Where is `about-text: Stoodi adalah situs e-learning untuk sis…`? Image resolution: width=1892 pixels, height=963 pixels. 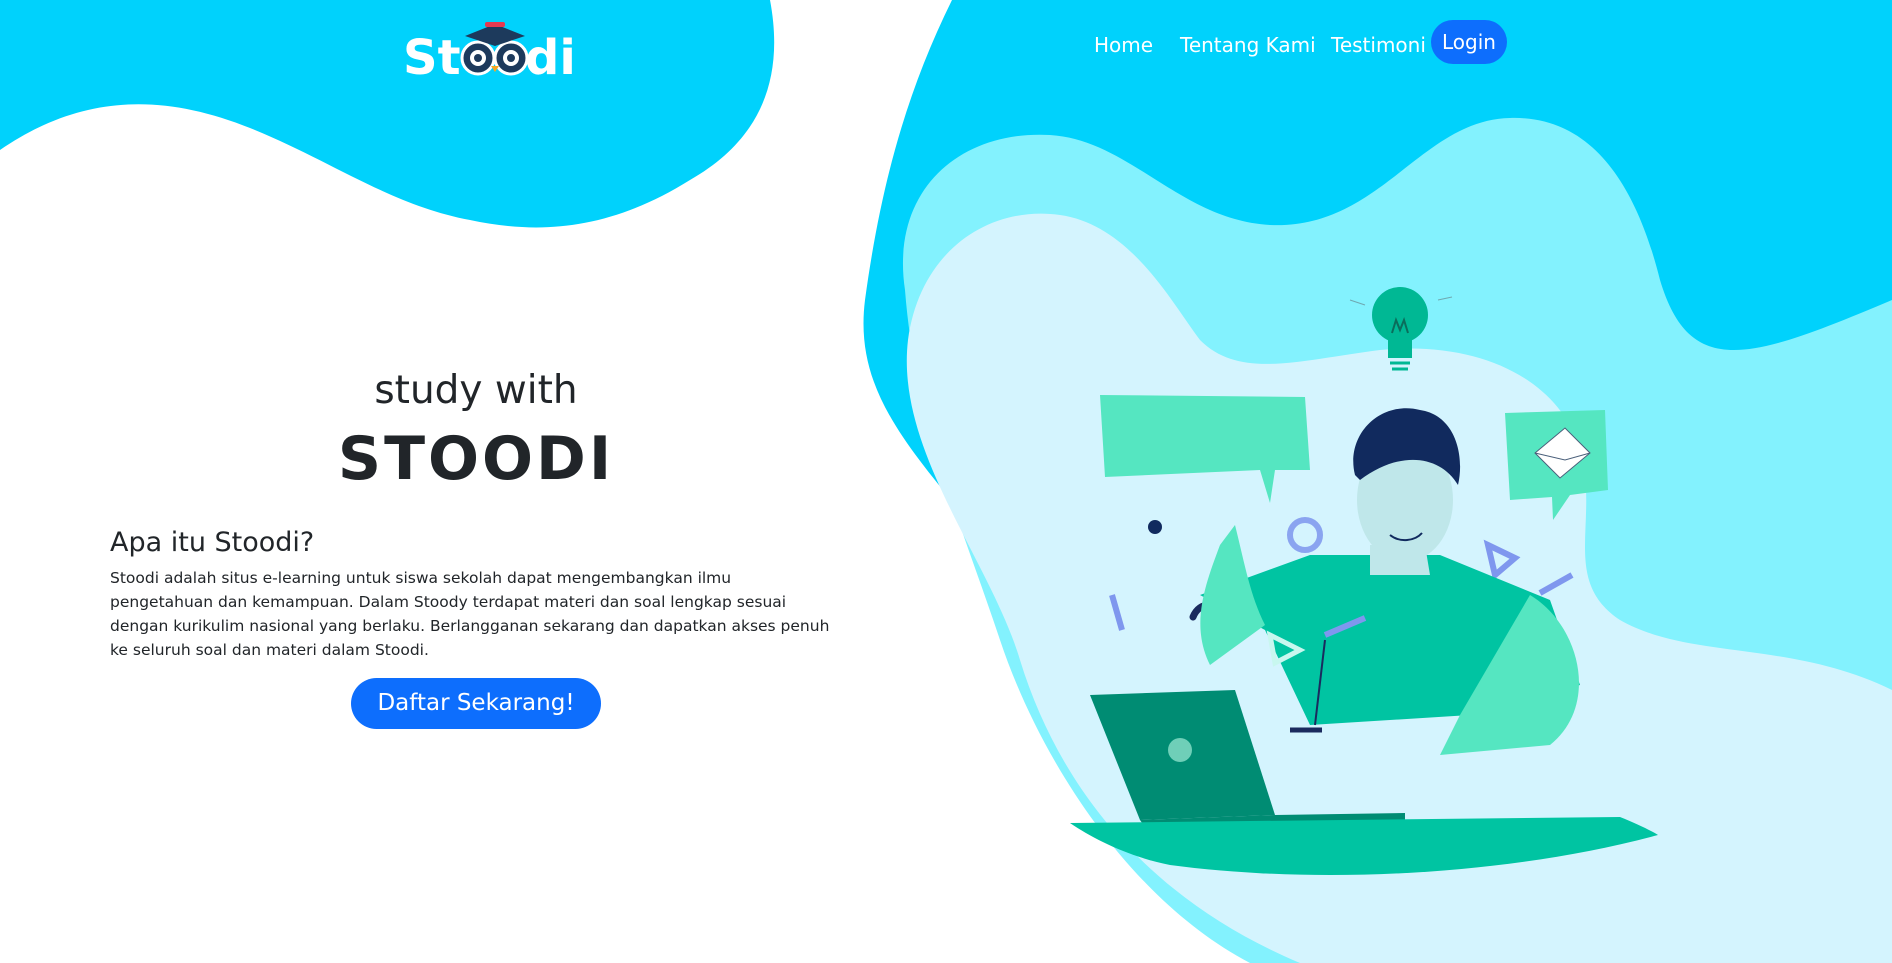 about-text: Stoodi adalah situs e-learning untuk sis… is located at coordinates (470, 614).